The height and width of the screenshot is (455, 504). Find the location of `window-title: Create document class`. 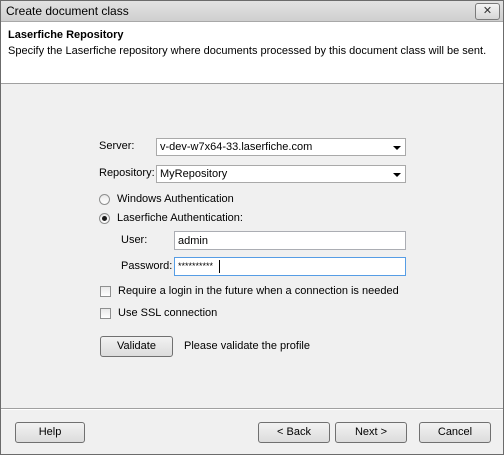

window-title: Create document class is located at coordinates (67, 11).